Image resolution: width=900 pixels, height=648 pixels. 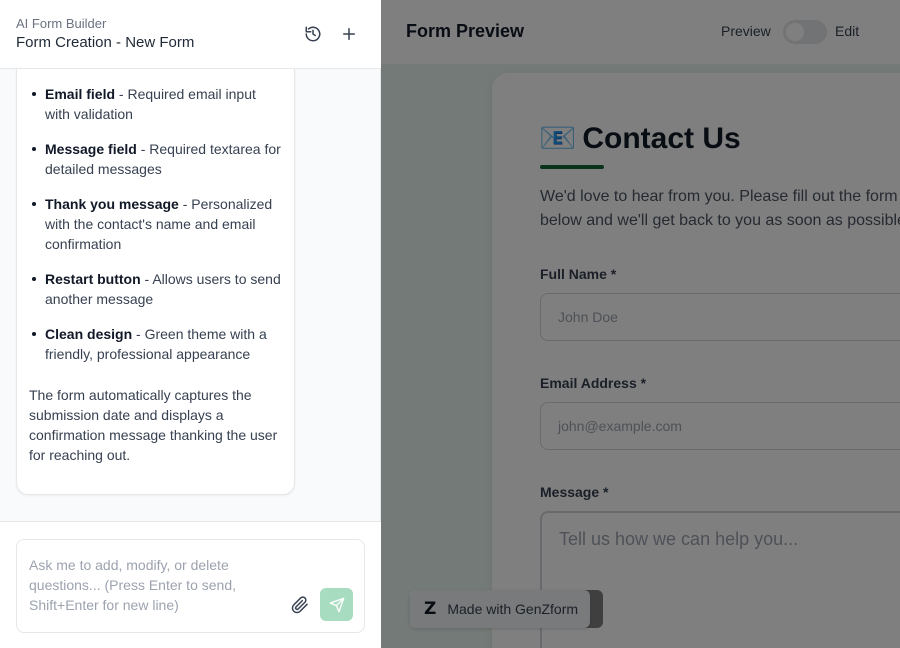 What do you see at coordinates (746, 31) in the screenshot?
I see `preview-mode-label: Preview` at bounding box center [746, 31].